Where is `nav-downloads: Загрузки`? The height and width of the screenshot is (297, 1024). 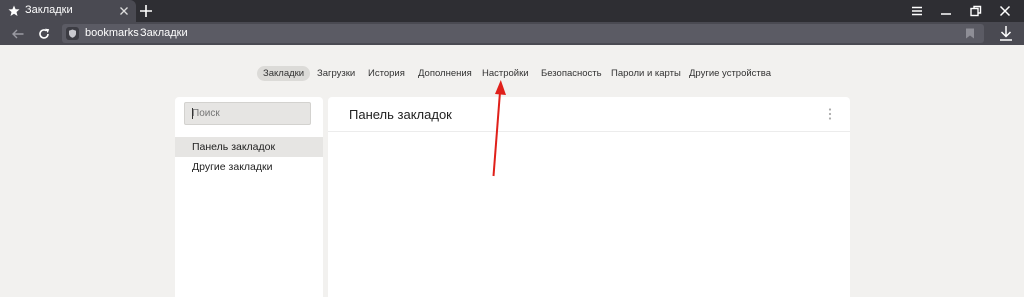 nav-downloads: Загрузки is located at coordinates (336, 73).